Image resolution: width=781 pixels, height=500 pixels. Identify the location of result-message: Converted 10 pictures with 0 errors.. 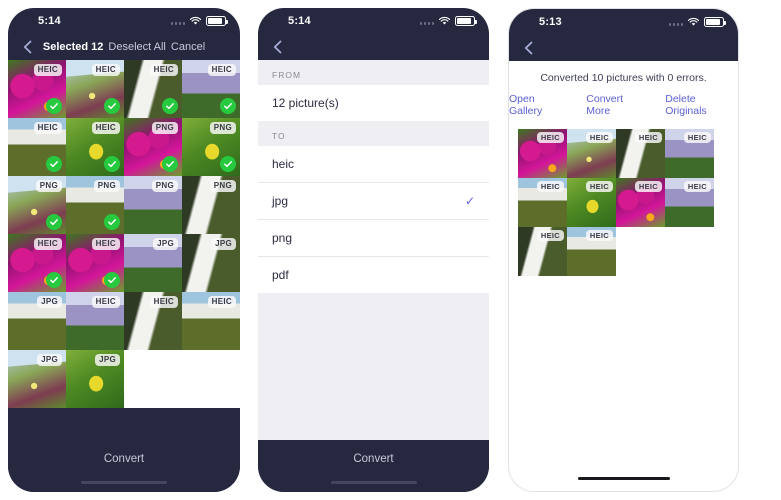
(623, 78).